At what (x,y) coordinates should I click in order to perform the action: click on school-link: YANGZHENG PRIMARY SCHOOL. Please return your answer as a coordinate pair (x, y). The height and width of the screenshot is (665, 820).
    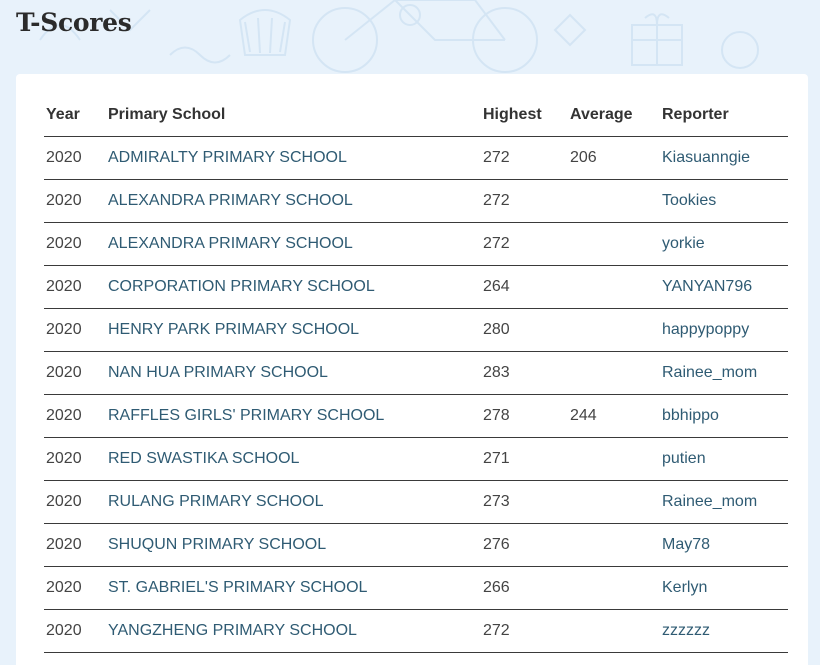
    Looking at the image, I should click on (232, 630).